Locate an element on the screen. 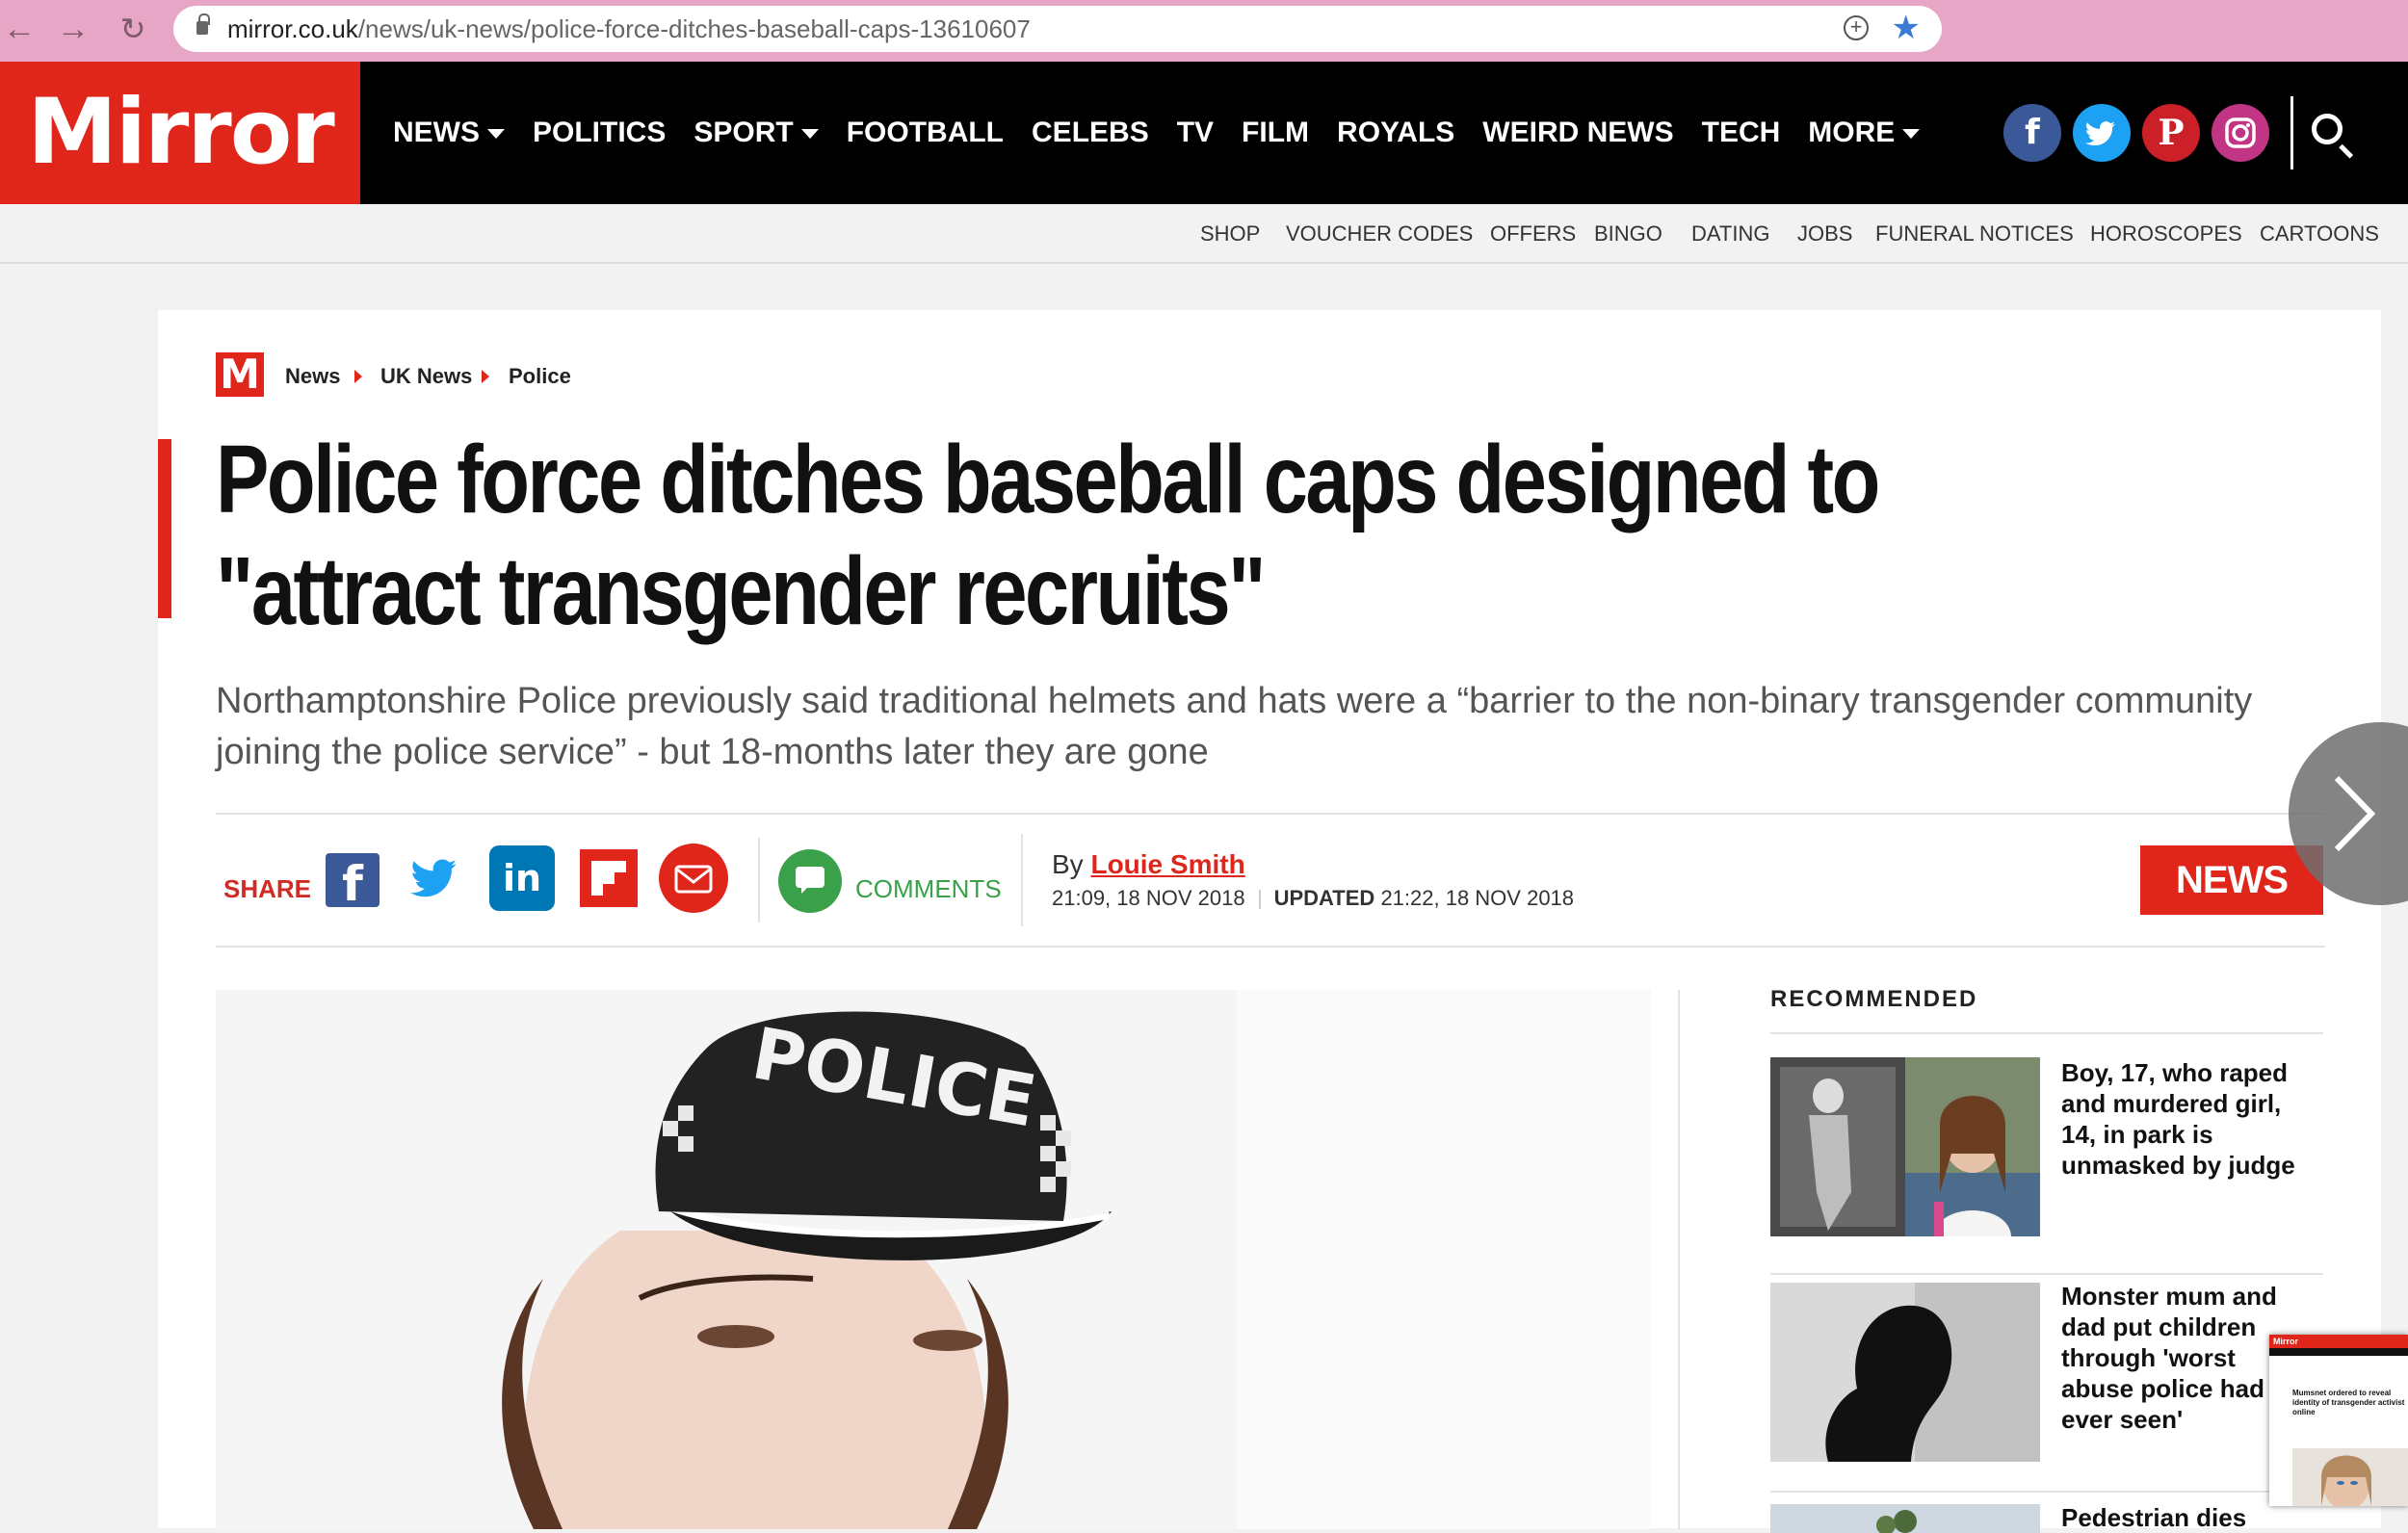  instagram-icon is located at coordinates (2240, 133).